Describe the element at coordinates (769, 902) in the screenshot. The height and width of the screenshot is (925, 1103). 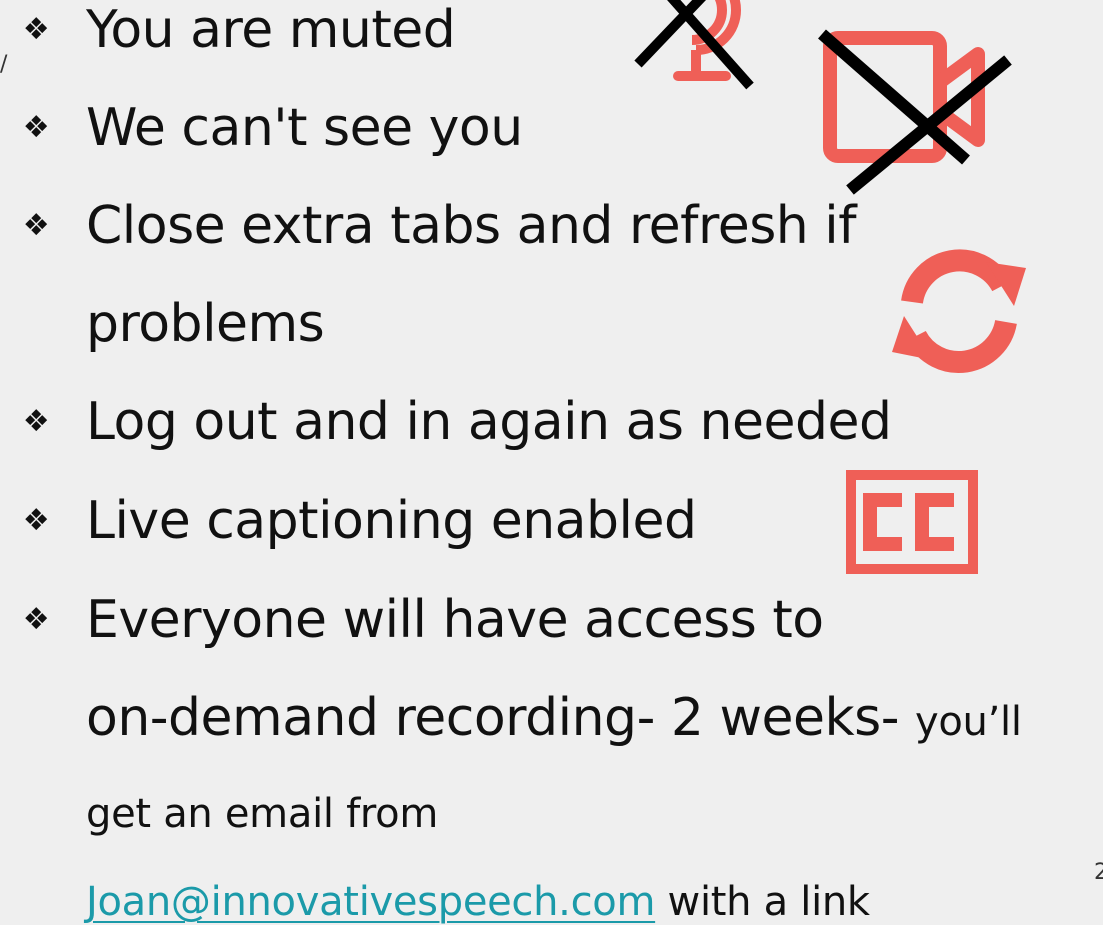
I see `with-a-link-text: with a link` at that location.